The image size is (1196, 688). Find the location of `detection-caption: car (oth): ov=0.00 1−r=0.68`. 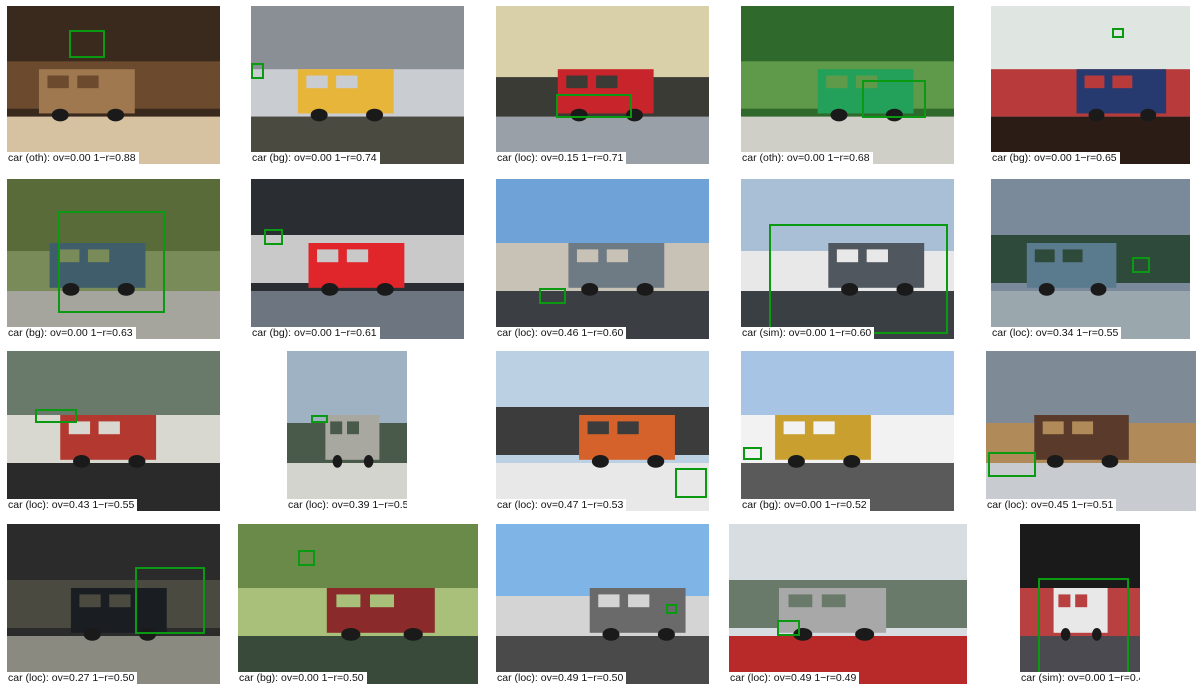

detection-caption: car (oth): ov=0.00 1−r=0.68 is located at coordinates (807, 158).